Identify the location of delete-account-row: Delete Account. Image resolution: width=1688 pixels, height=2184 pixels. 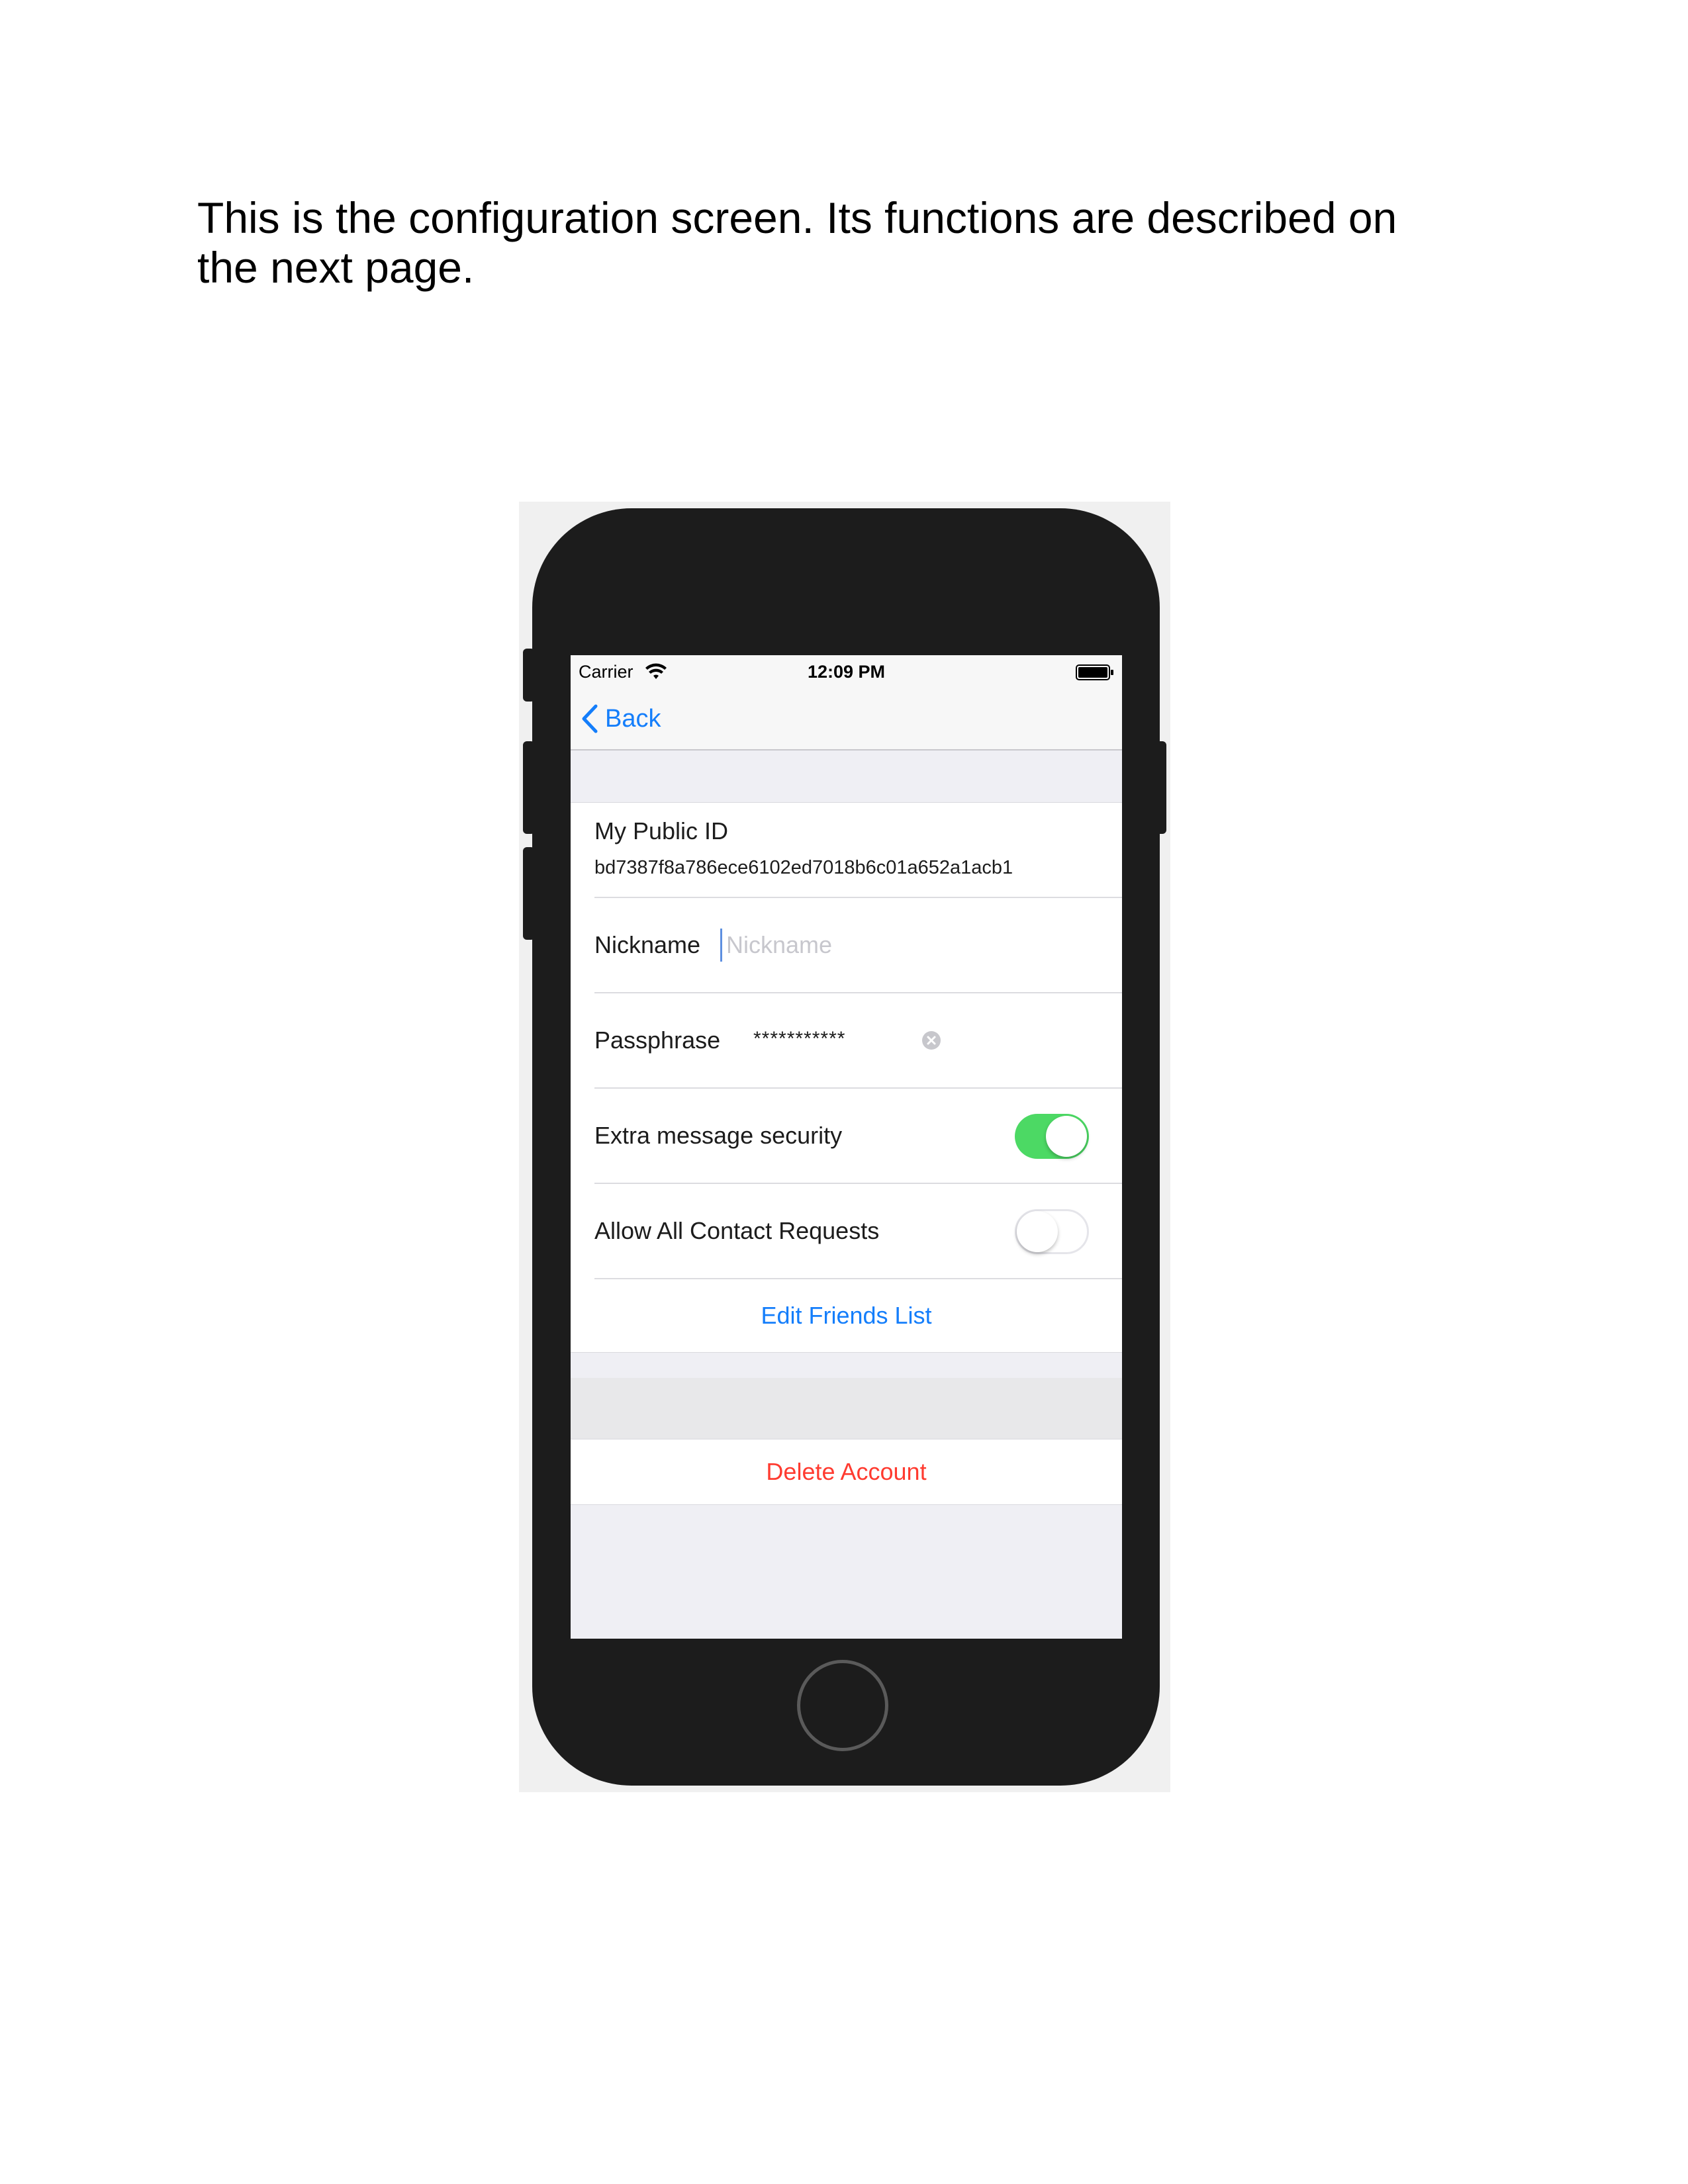
(846, 1471).